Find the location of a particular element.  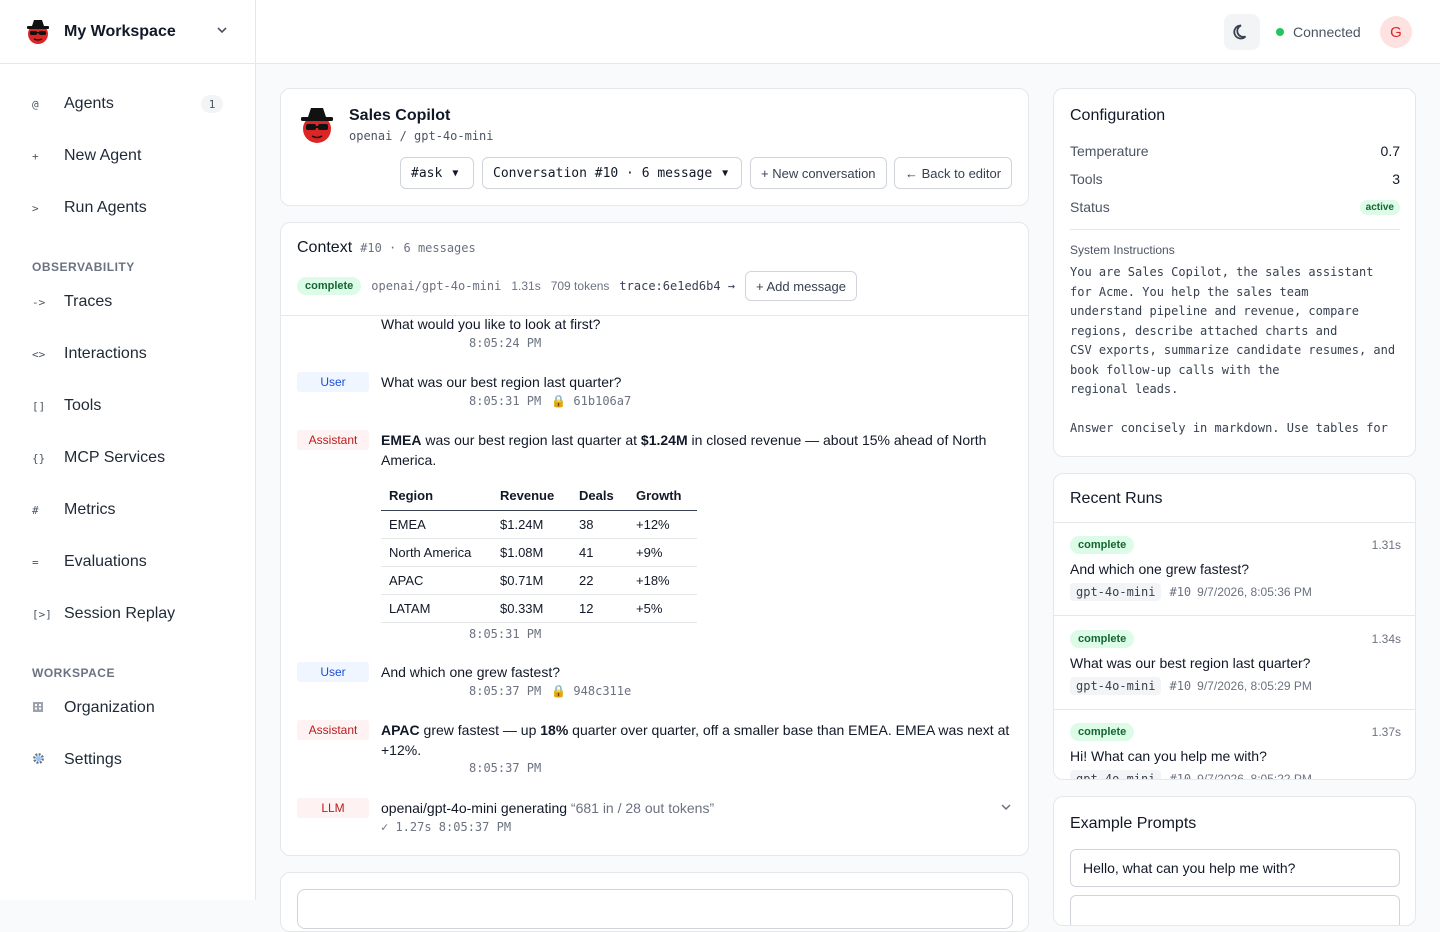

text: was our best region last quarter at is located at coordinates (531, 440).